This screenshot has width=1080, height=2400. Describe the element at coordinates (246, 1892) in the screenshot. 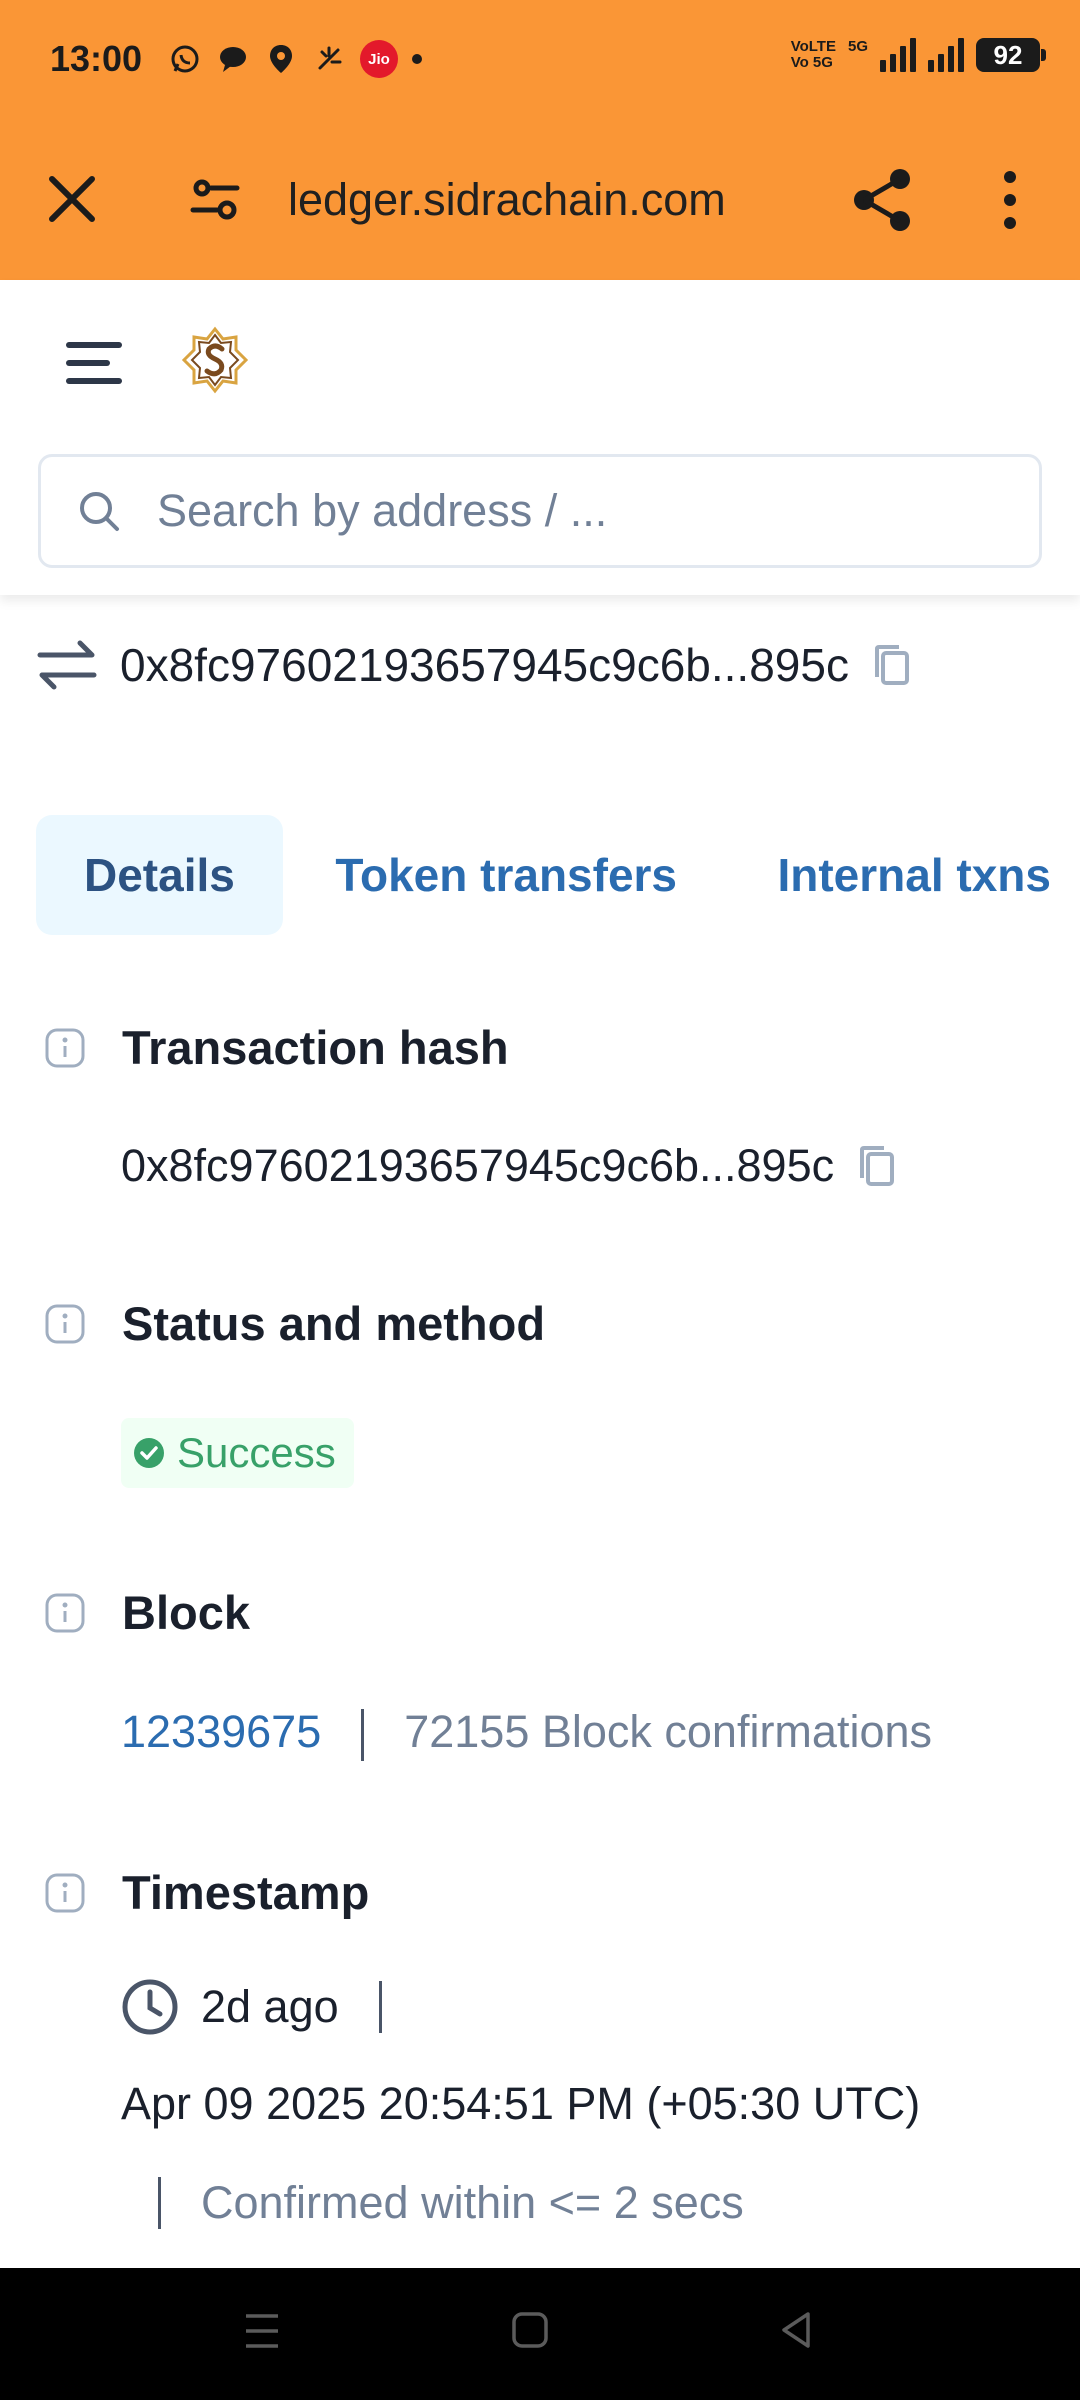

I see `section-title: Timestamp` at that location.